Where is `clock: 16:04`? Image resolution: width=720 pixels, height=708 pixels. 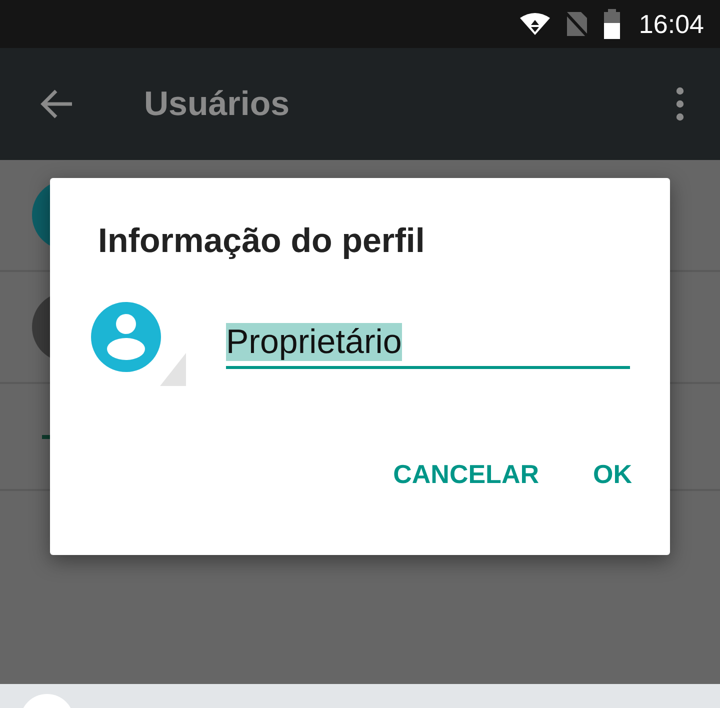
clock: 16:04 is located at coordinates (671, 24).